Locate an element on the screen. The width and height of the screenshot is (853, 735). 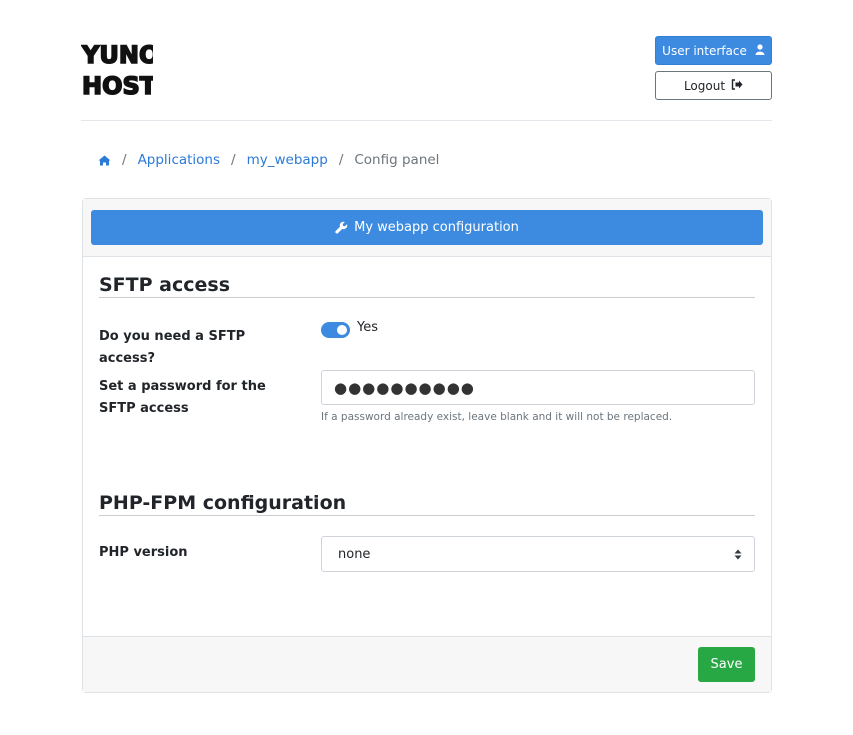
card-header: My webapp configuration is located at coordinates (427, 228).